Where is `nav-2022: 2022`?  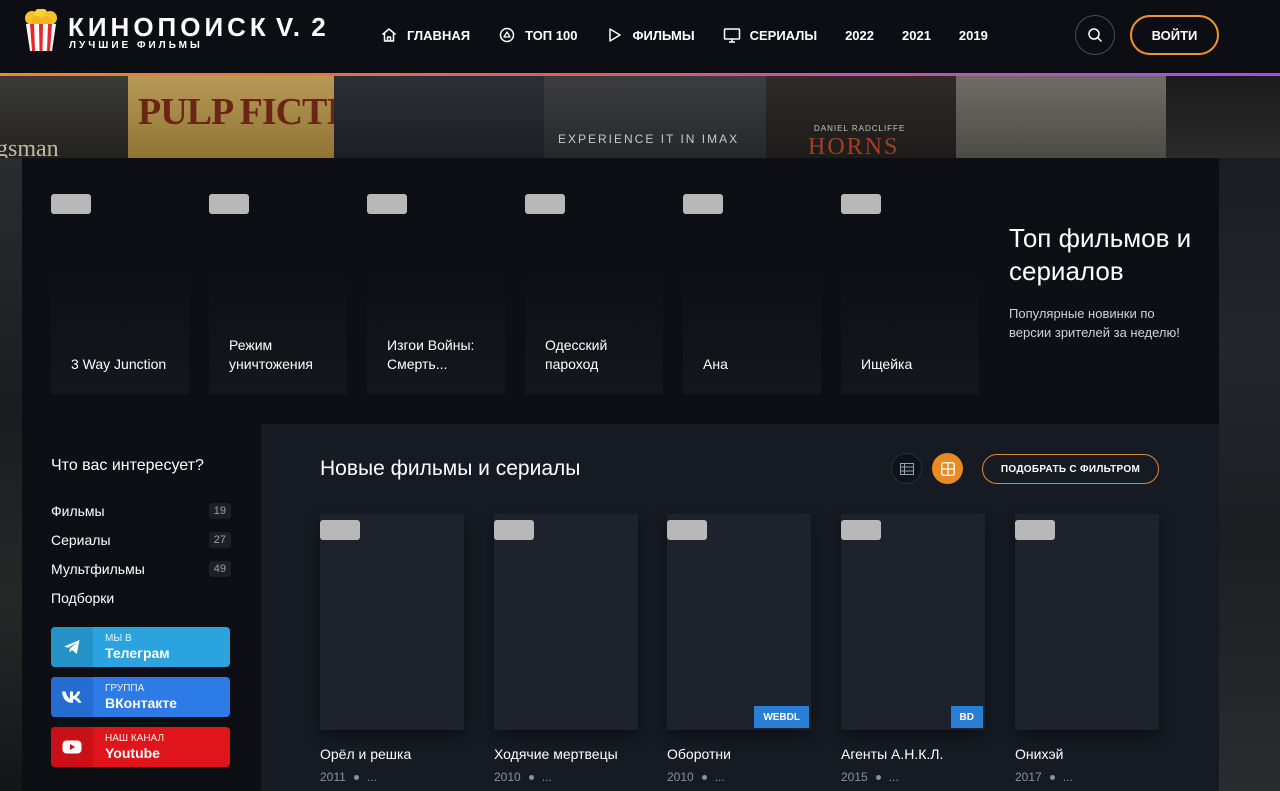 nav-2022: 2022 is located at coordinates (859, 35).